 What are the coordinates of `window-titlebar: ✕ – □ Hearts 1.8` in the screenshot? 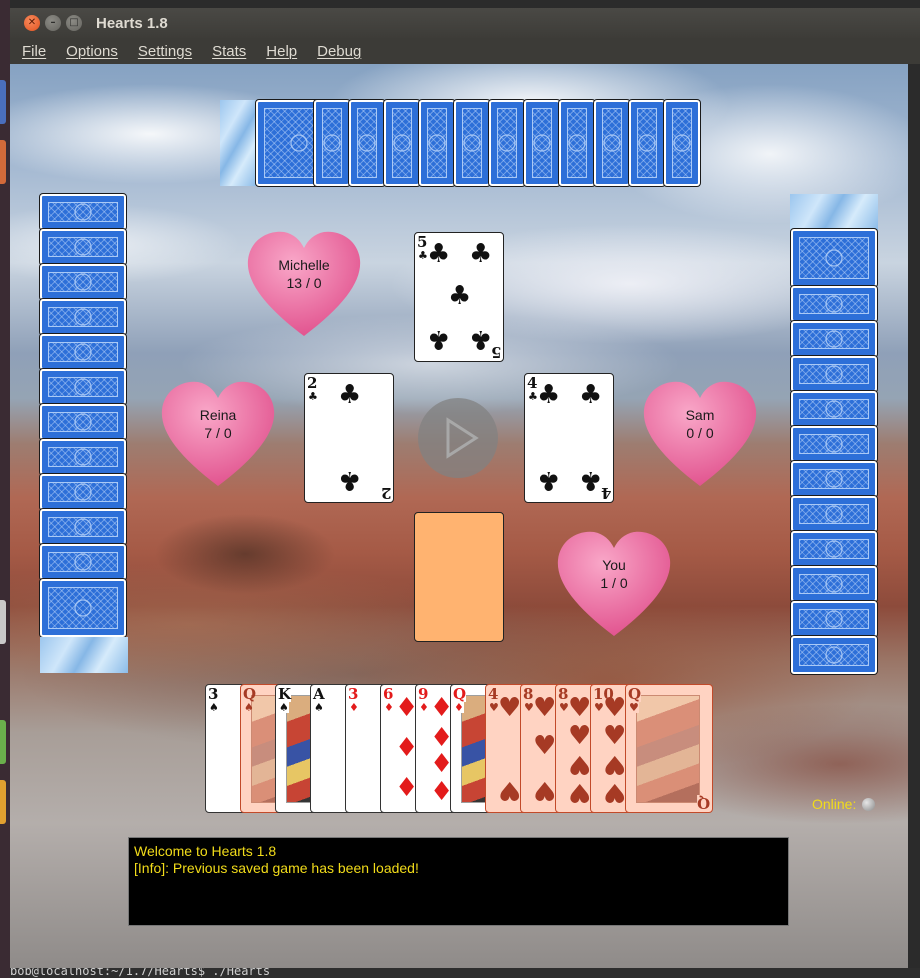 It's located at (465, 23).